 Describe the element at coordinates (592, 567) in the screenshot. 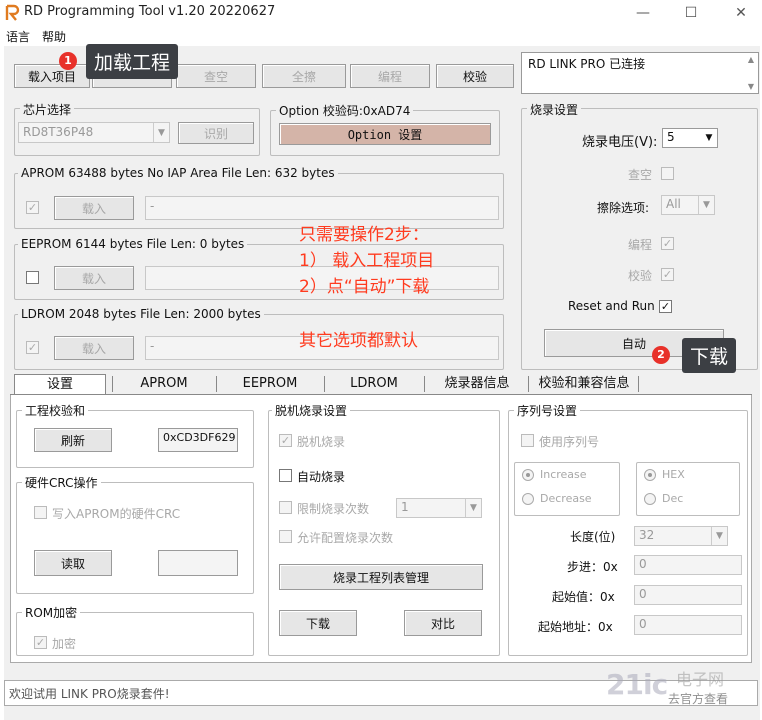

I see `step-label: 步进：0x` at that location.